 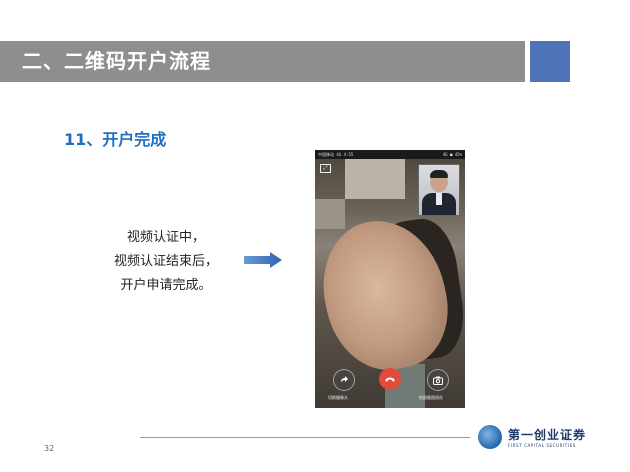 I want to click on camera-icon, so click(x=438, y=380).